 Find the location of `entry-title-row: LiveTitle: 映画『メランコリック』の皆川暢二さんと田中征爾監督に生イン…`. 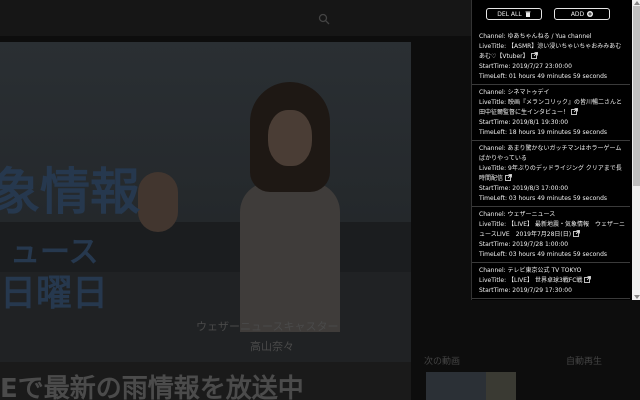

entry-title-row: LiveTitle: 映画『メランコリック』の皆川暢二さんと田中征爾監督に生イン… is located at coordinates (552, 108).